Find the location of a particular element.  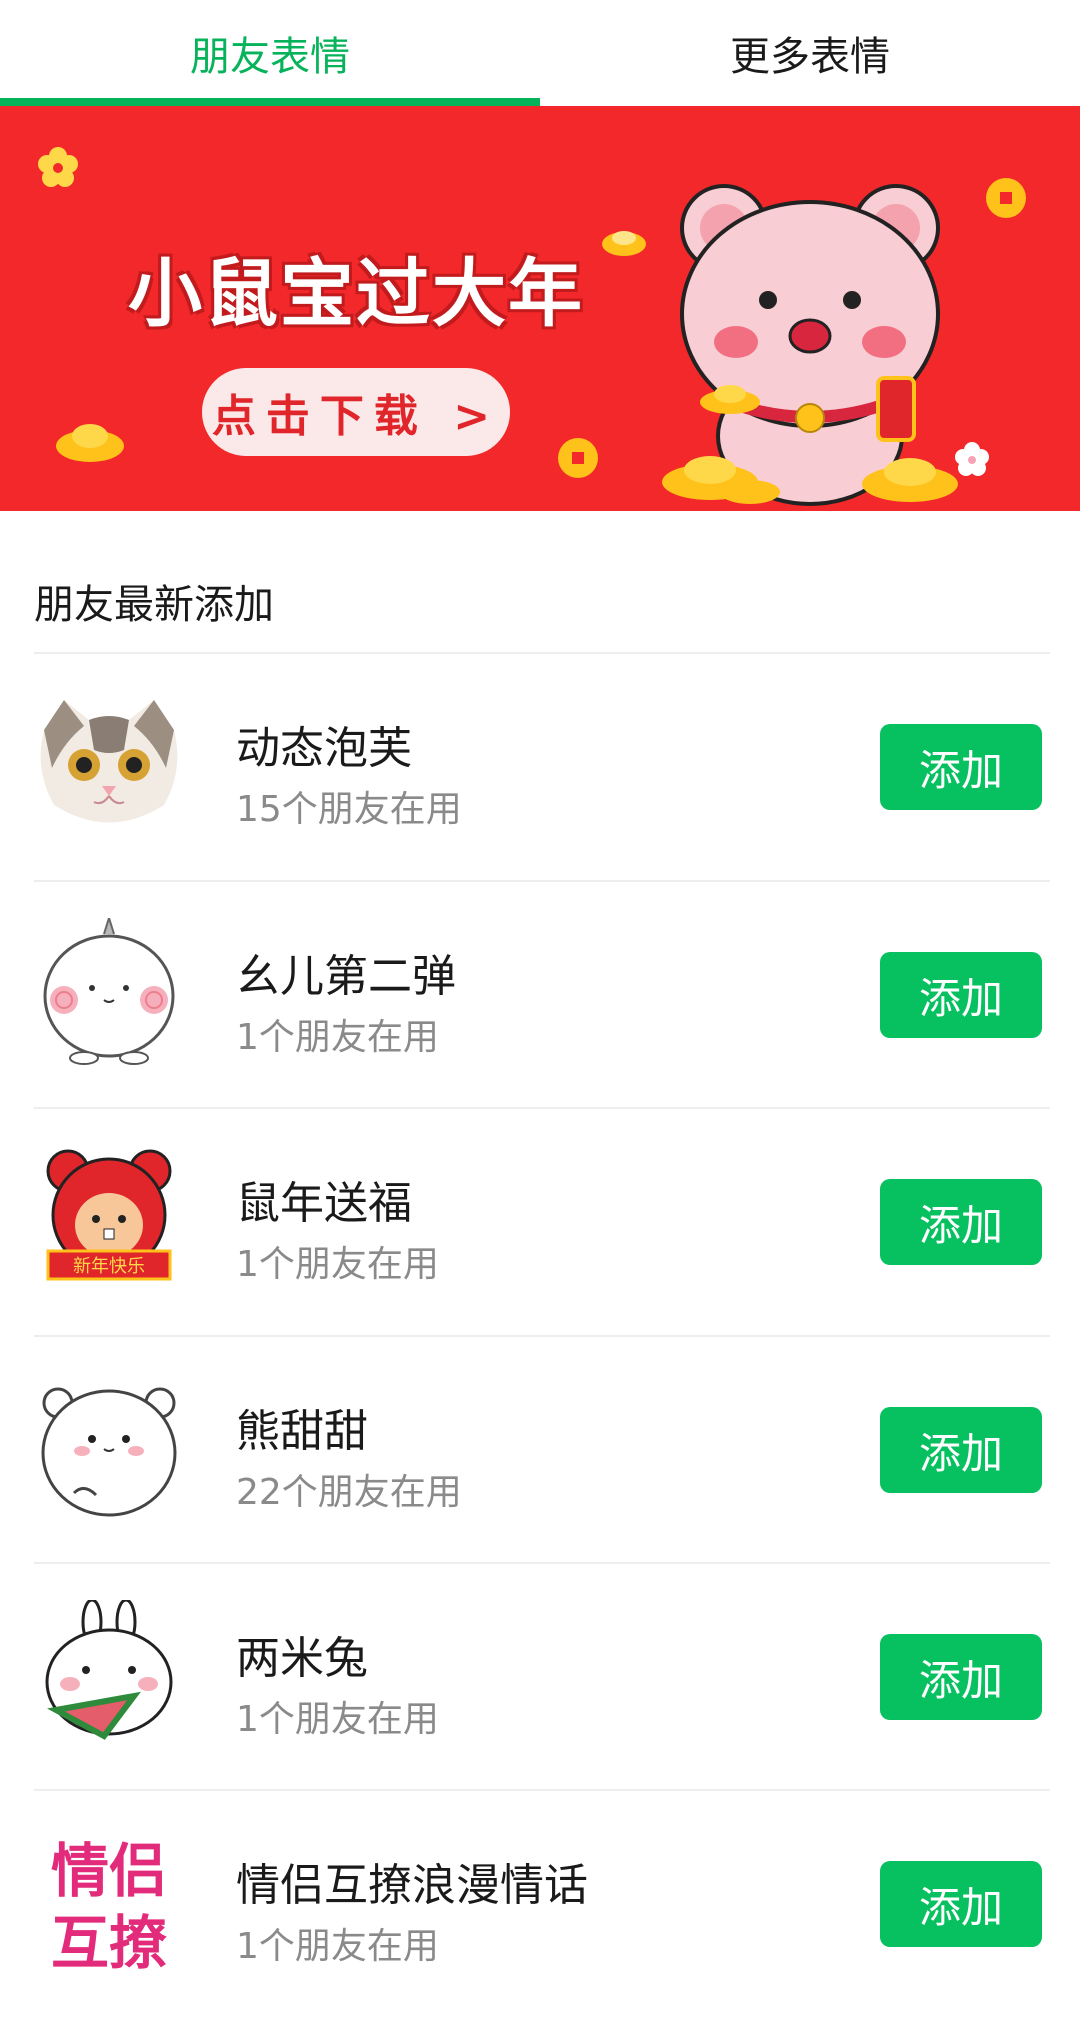

rabbit-watermelon-icon is located at coordinates (109, 1670).